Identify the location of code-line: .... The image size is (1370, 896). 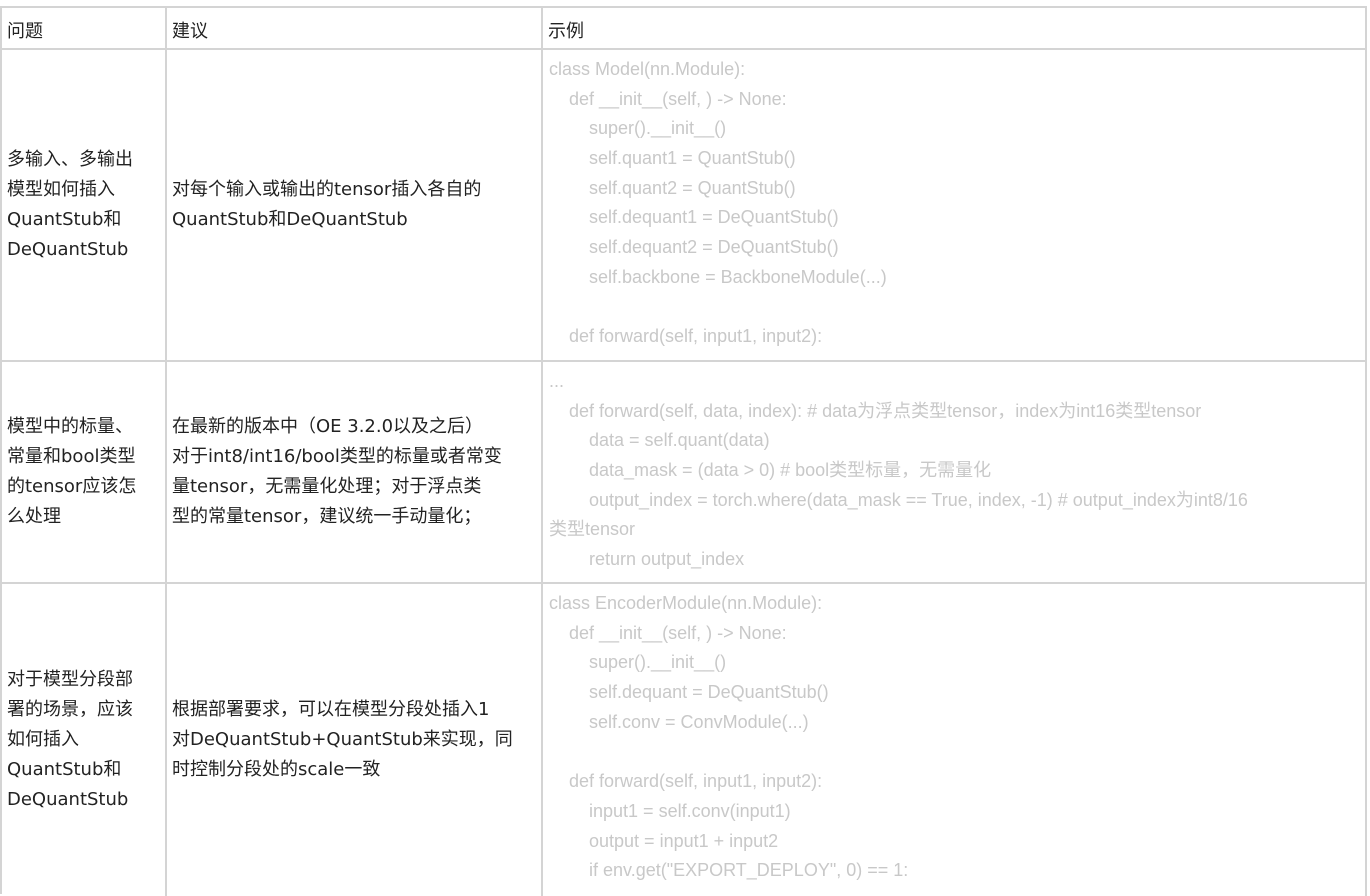
(557, 381).